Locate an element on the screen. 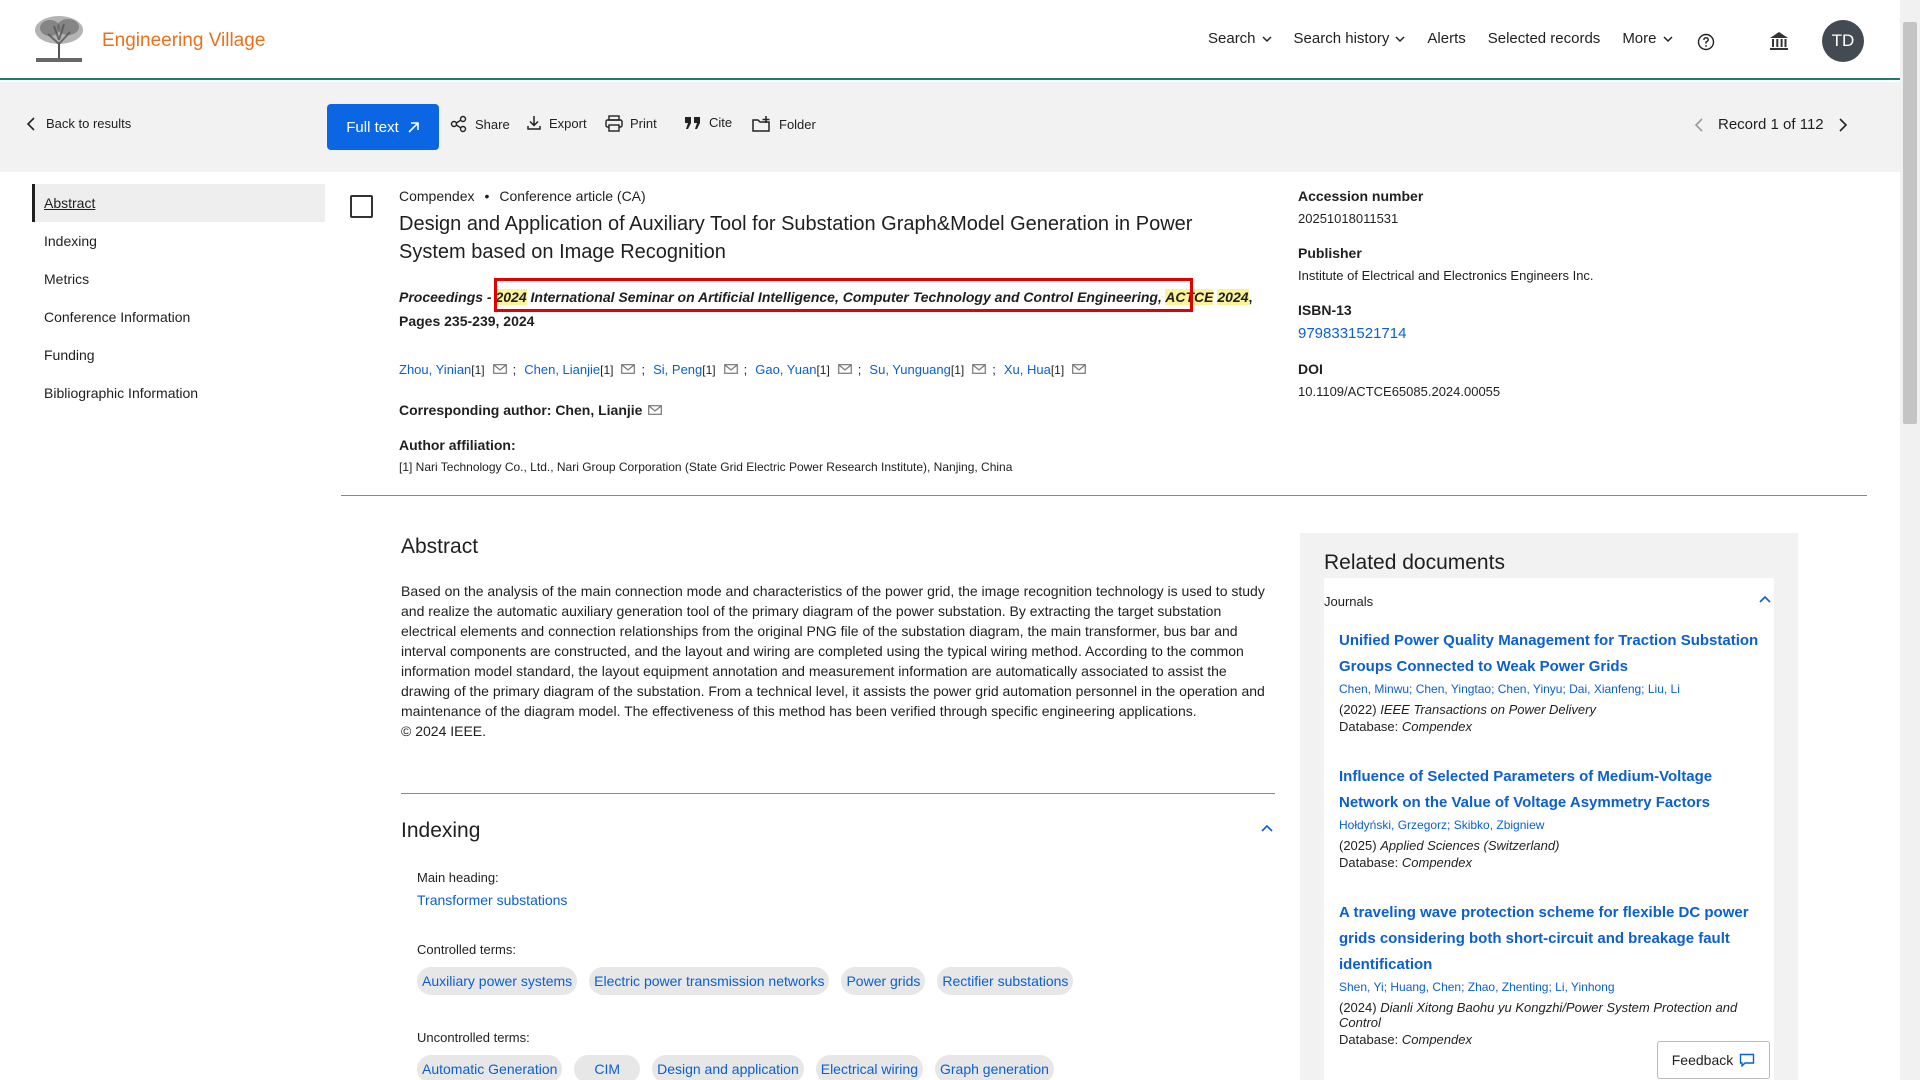 The height and width of the screenshot is (1080, 1920). elsevier-logo-icon is located at coordinates (59, 39).